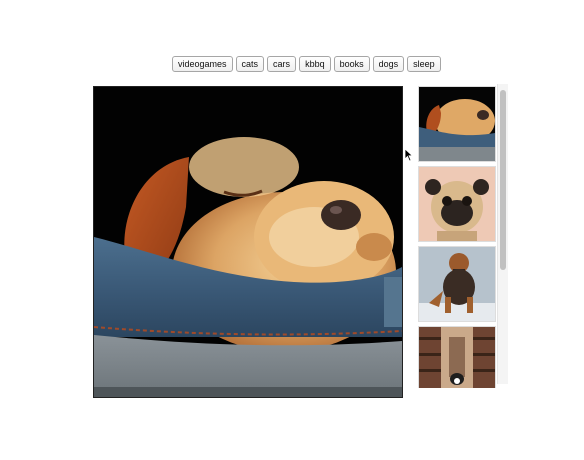 This screenshot has height=460, width=584. I want to click on tag-button-dogs: dogs, so click(388, 64).